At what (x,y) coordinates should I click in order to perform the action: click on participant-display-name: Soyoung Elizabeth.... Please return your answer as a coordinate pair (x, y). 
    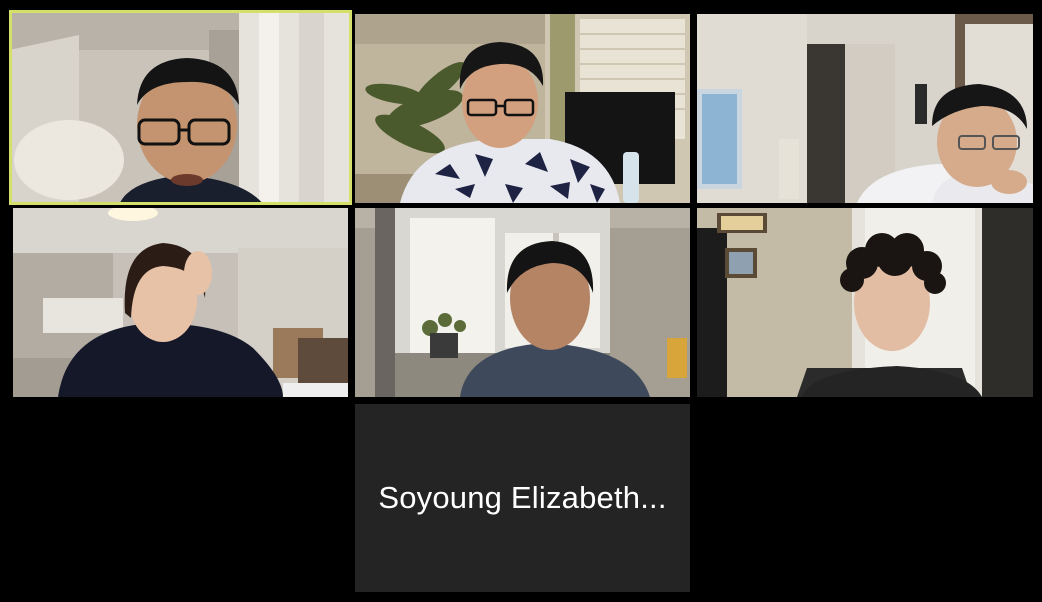
    Looking at the image, I should click on (522, 497).